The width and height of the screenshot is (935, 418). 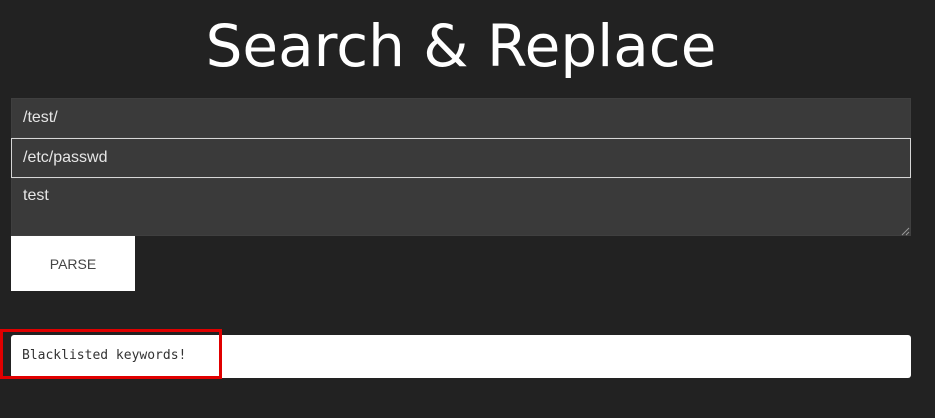 What do you see at coordinates (905, 231) in the screenshot?
I see `resize-handle-icon` at bounding box center [905, 231].